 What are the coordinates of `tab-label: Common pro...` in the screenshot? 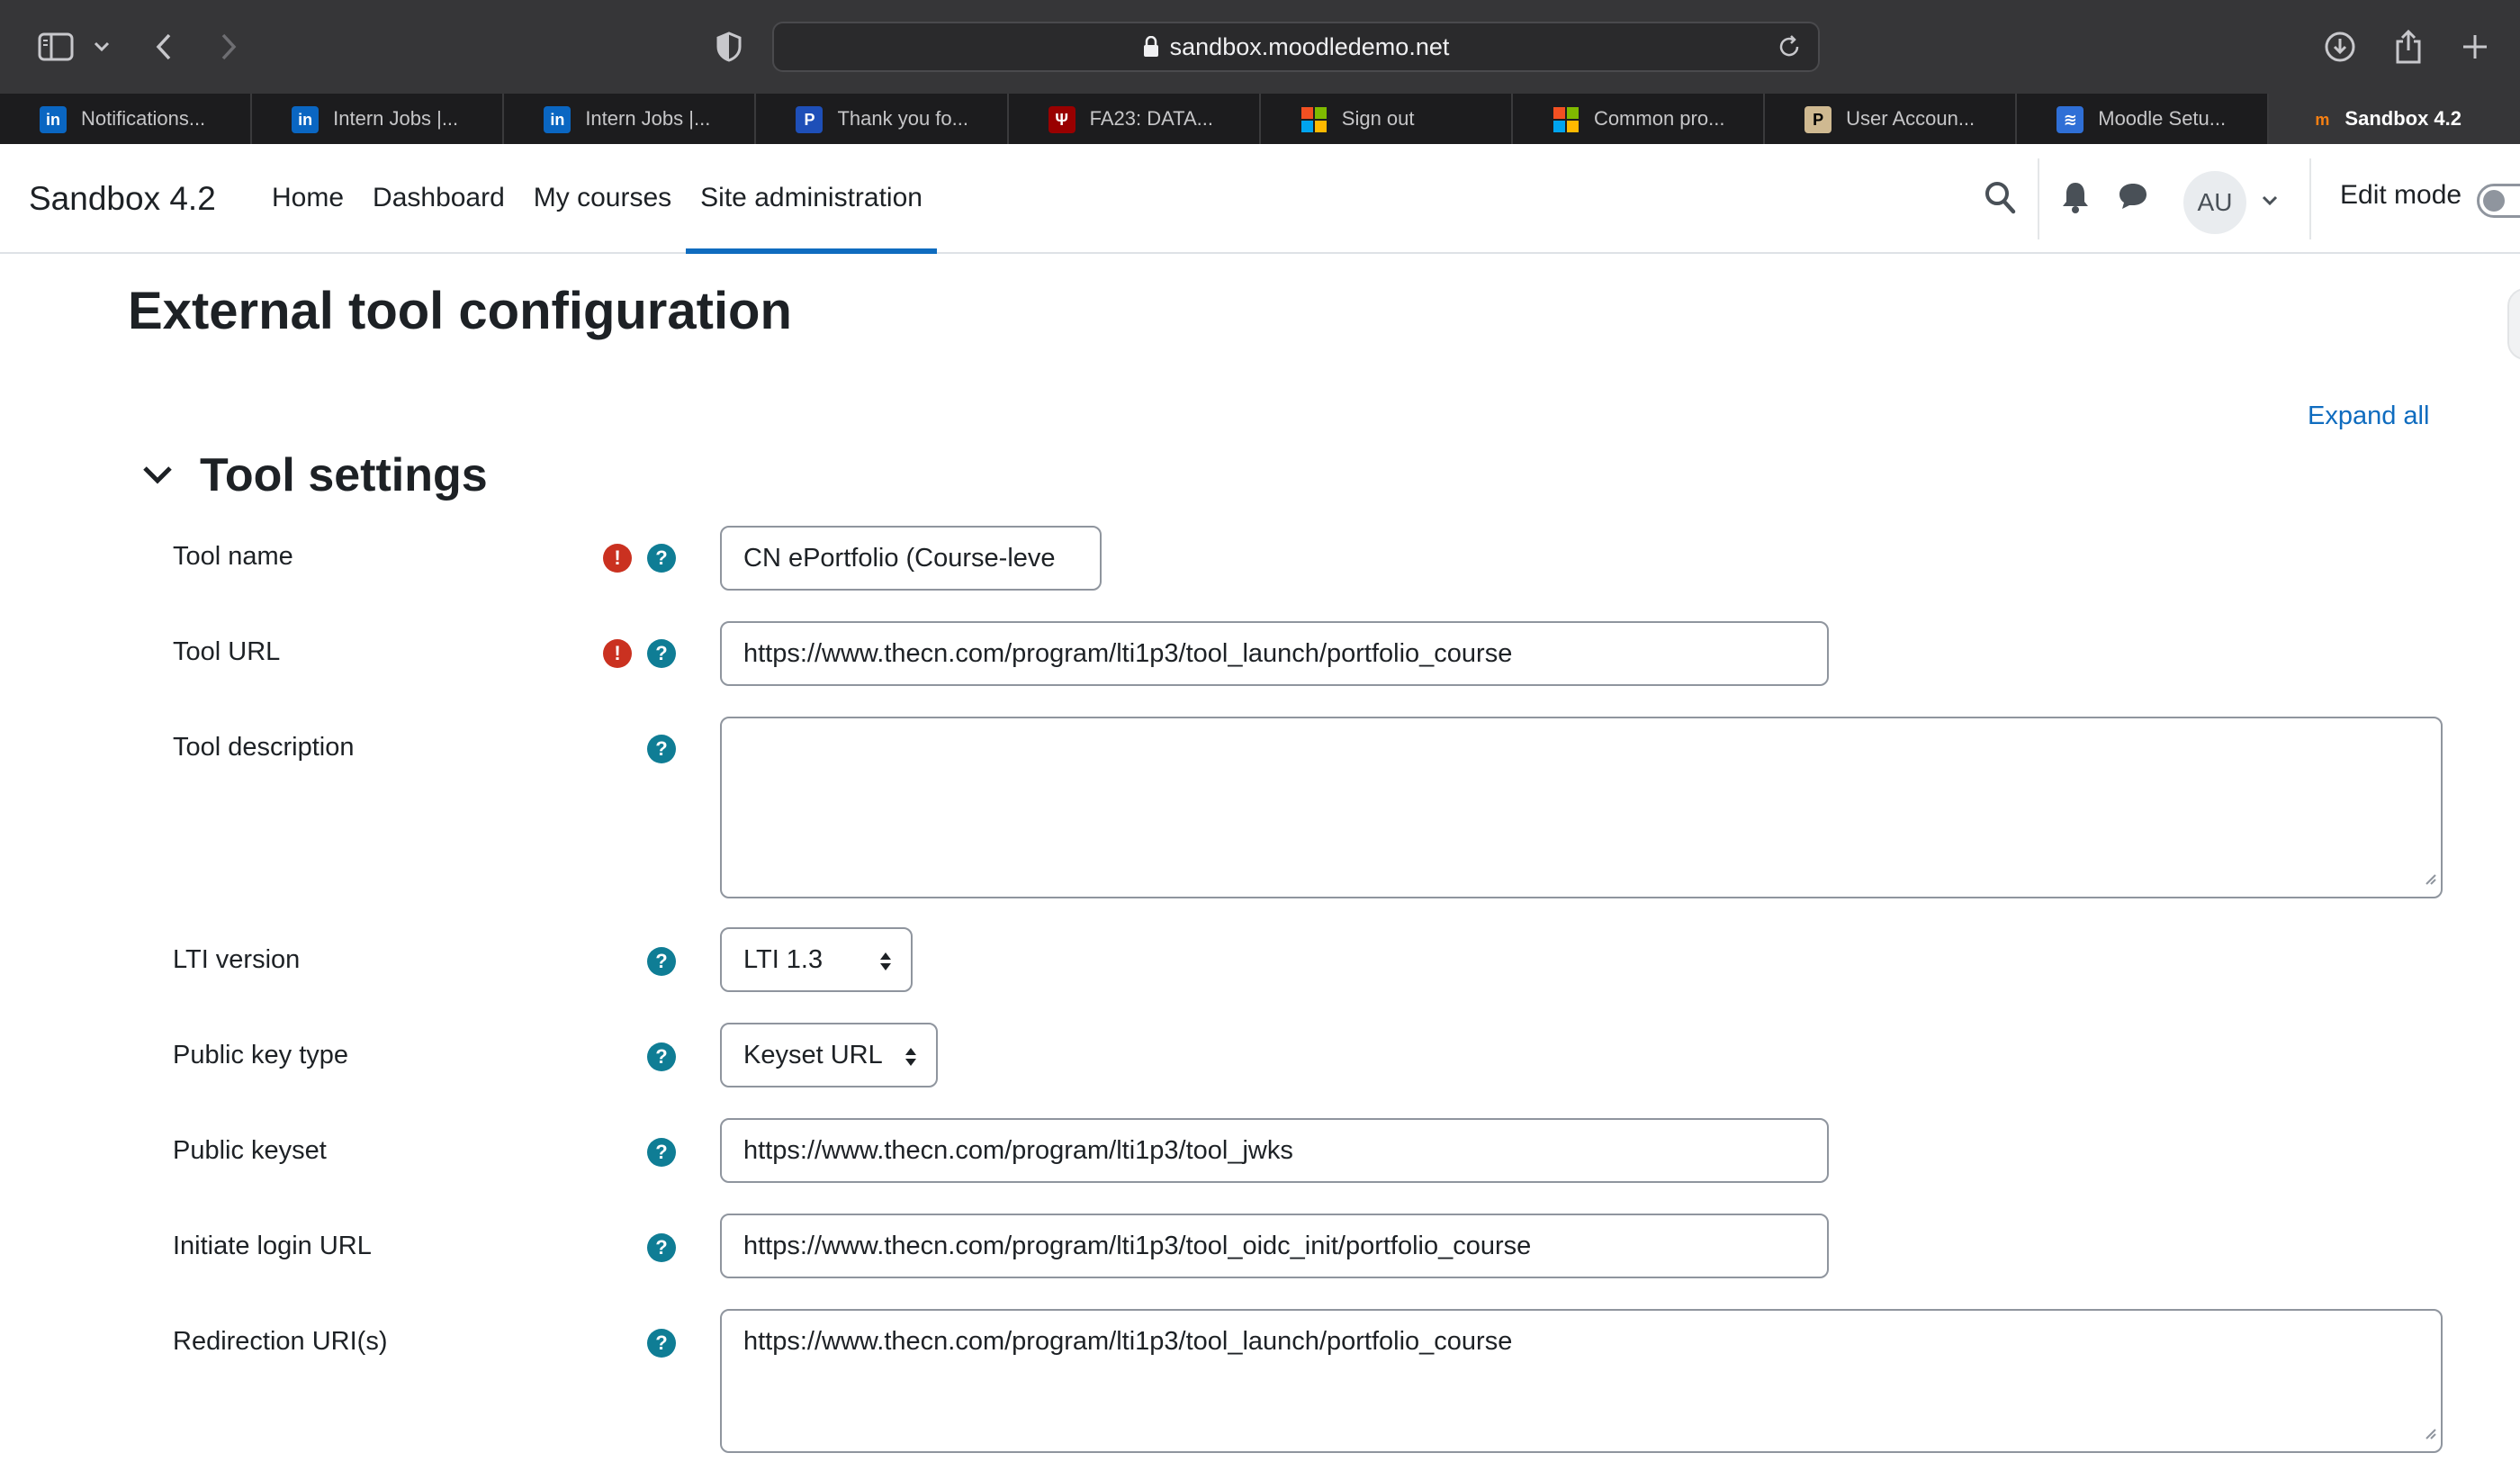 It's located at (1659, 118).